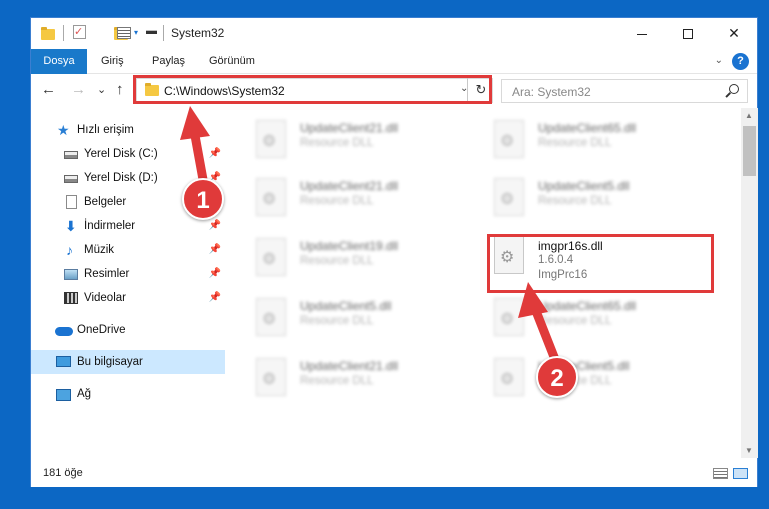  I want to click on file-item: UpdateClient19.dll Resource DLL, so click(341, 258).